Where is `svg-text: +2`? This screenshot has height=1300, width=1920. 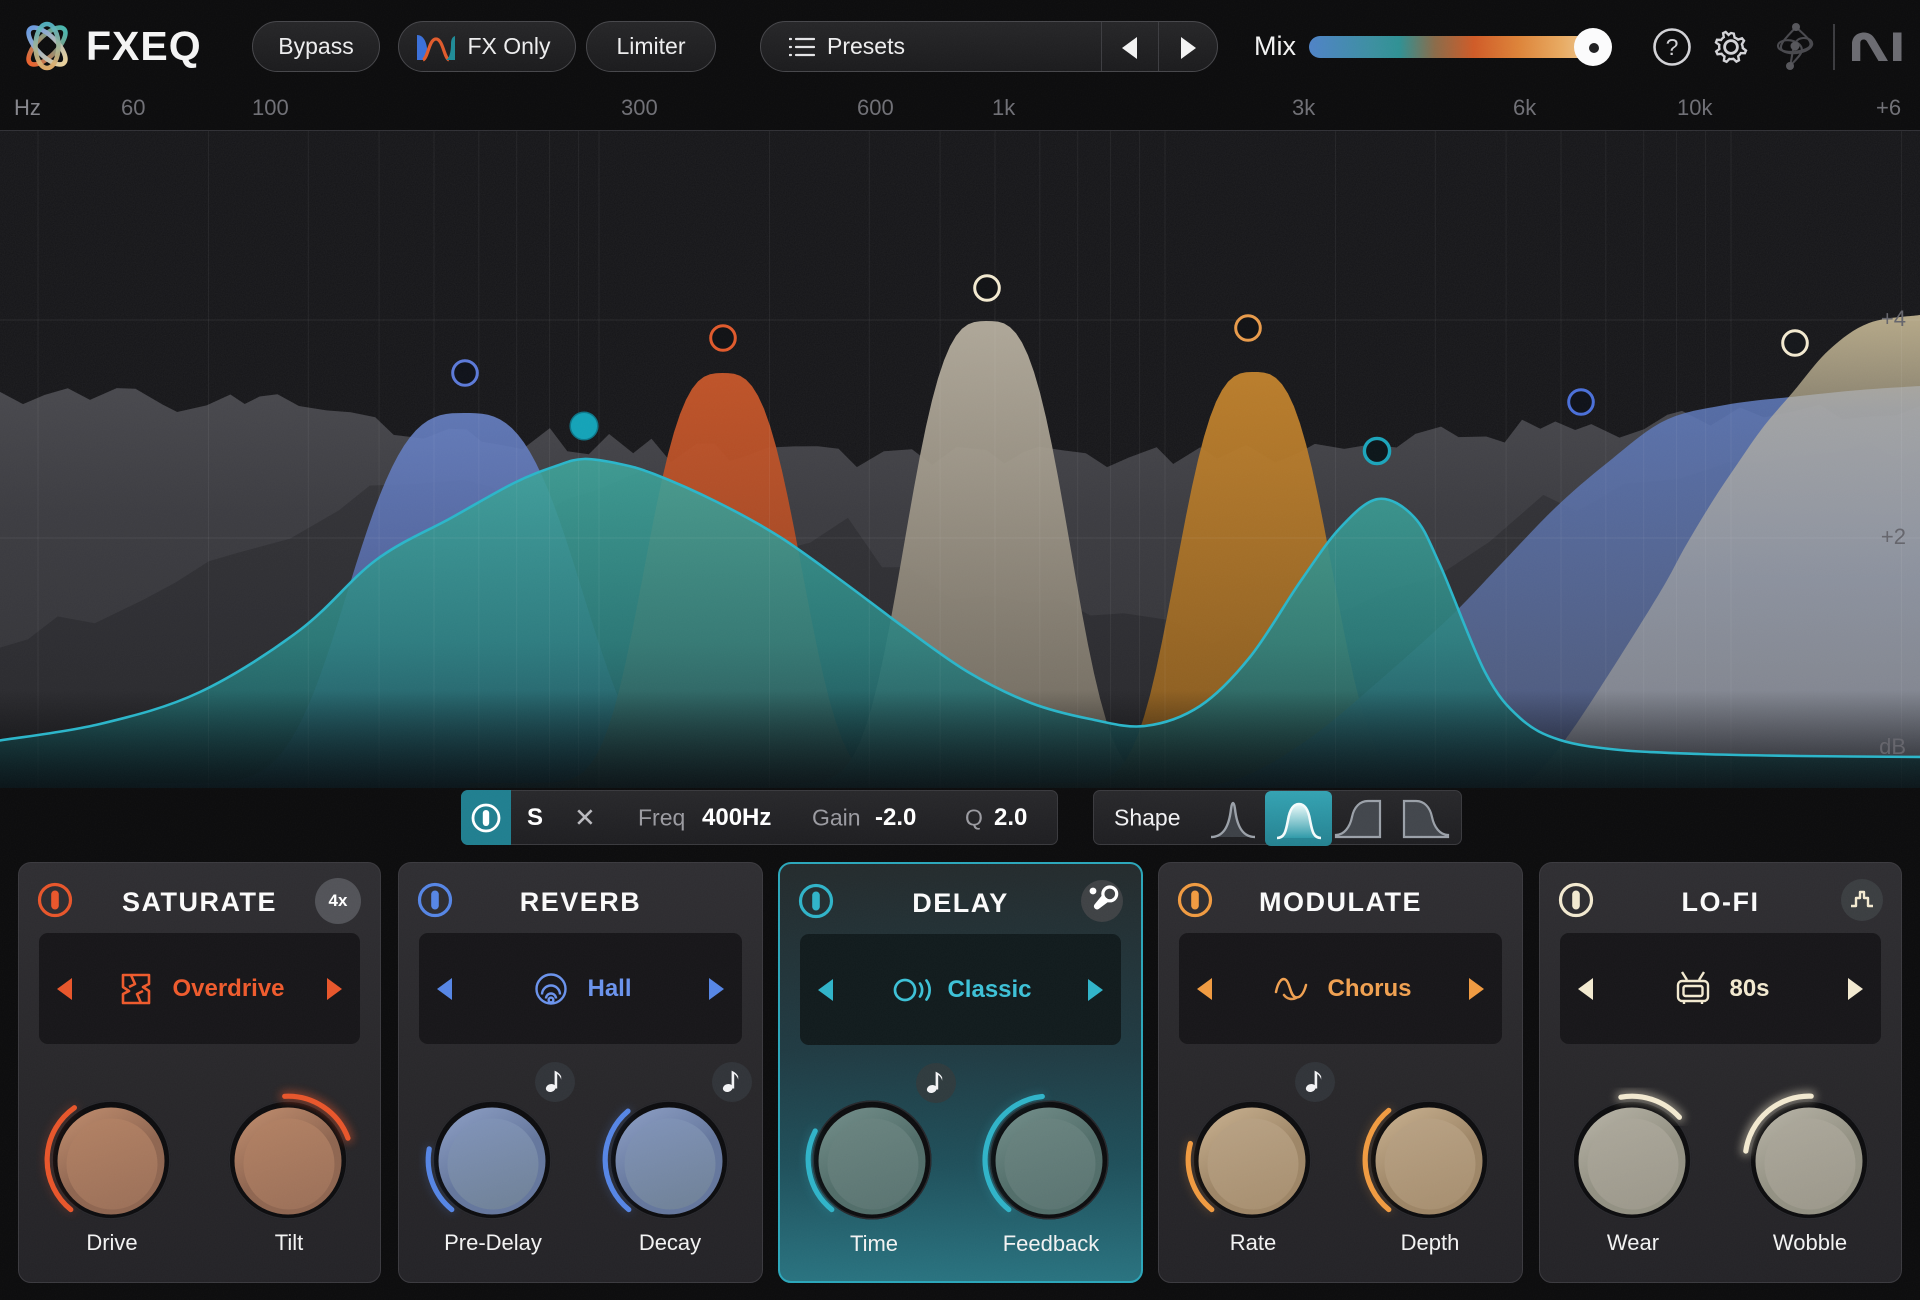
svg-text: +2 is located at coordinates (1893, 536).